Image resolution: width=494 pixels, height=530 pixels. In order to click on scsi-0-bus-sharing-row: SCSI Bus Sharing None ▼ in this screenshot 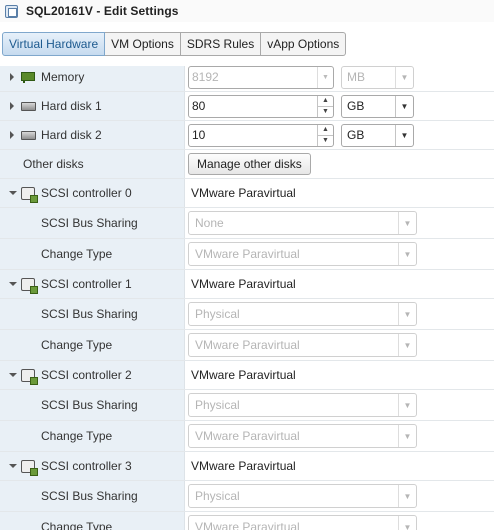, I will do `click(247, 223)`.